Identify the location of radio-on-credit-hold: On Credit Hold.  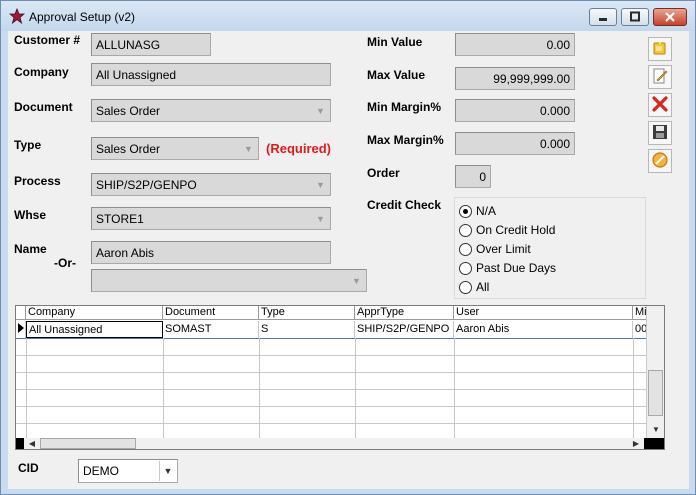
(507, 230).